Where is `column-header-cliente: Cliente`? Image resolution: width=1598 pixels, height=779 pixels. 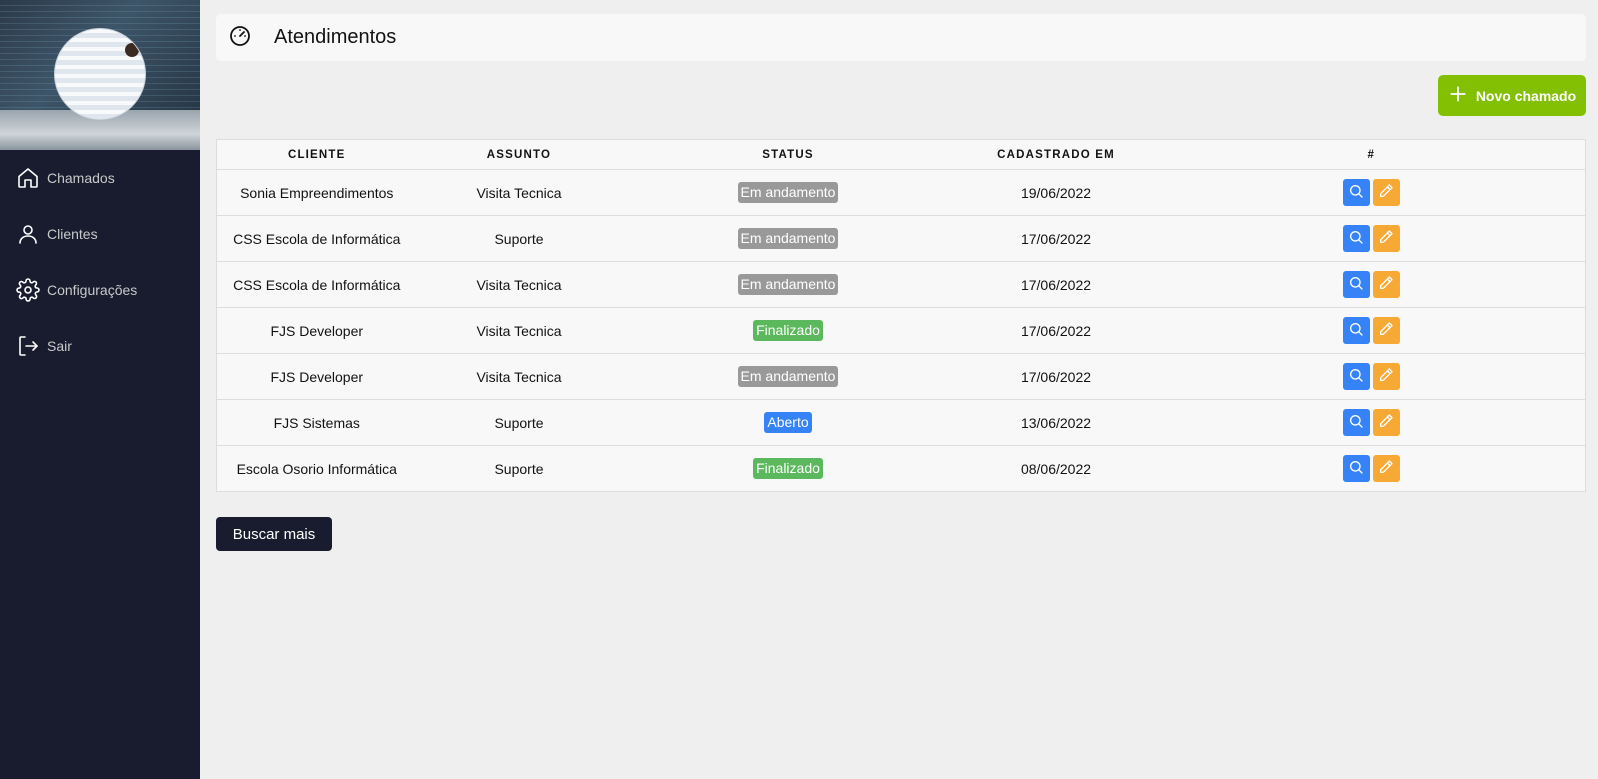
column-header-cliente: Cliente is located at coordinates (316, 154).